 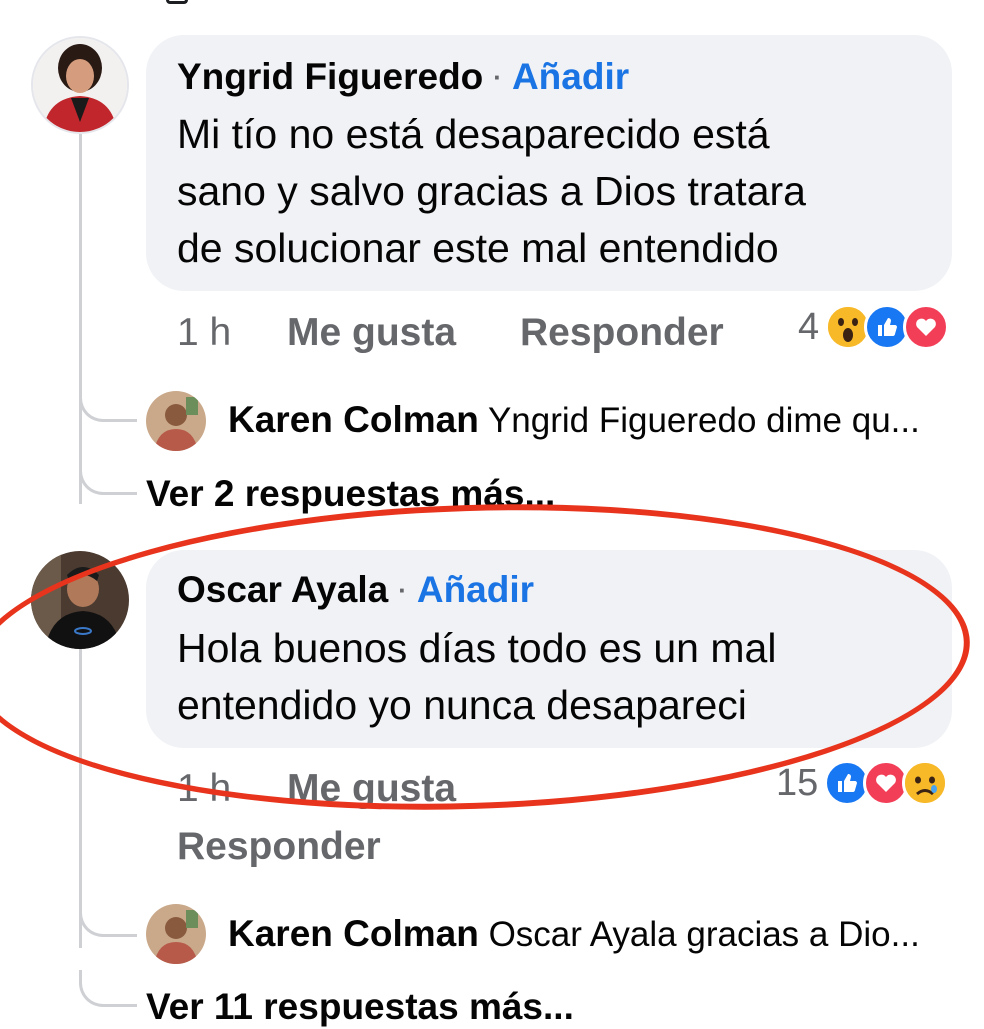 What do you see at coordinates (862, 783) in the screenshot?
I see `reactions-summary: 15` at bounding box center [862, 783].